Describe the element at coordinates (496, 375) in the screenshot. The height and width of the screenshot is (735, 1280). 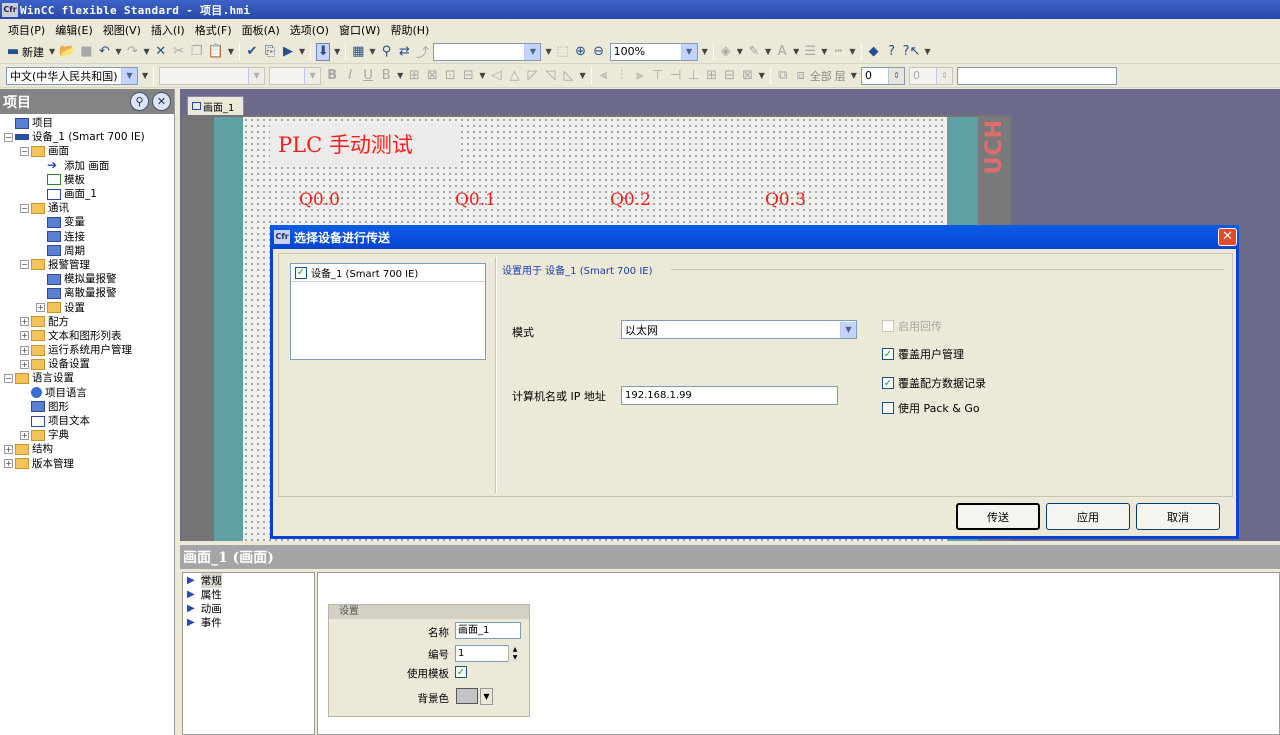
I see `dialog-splitter` at that location.